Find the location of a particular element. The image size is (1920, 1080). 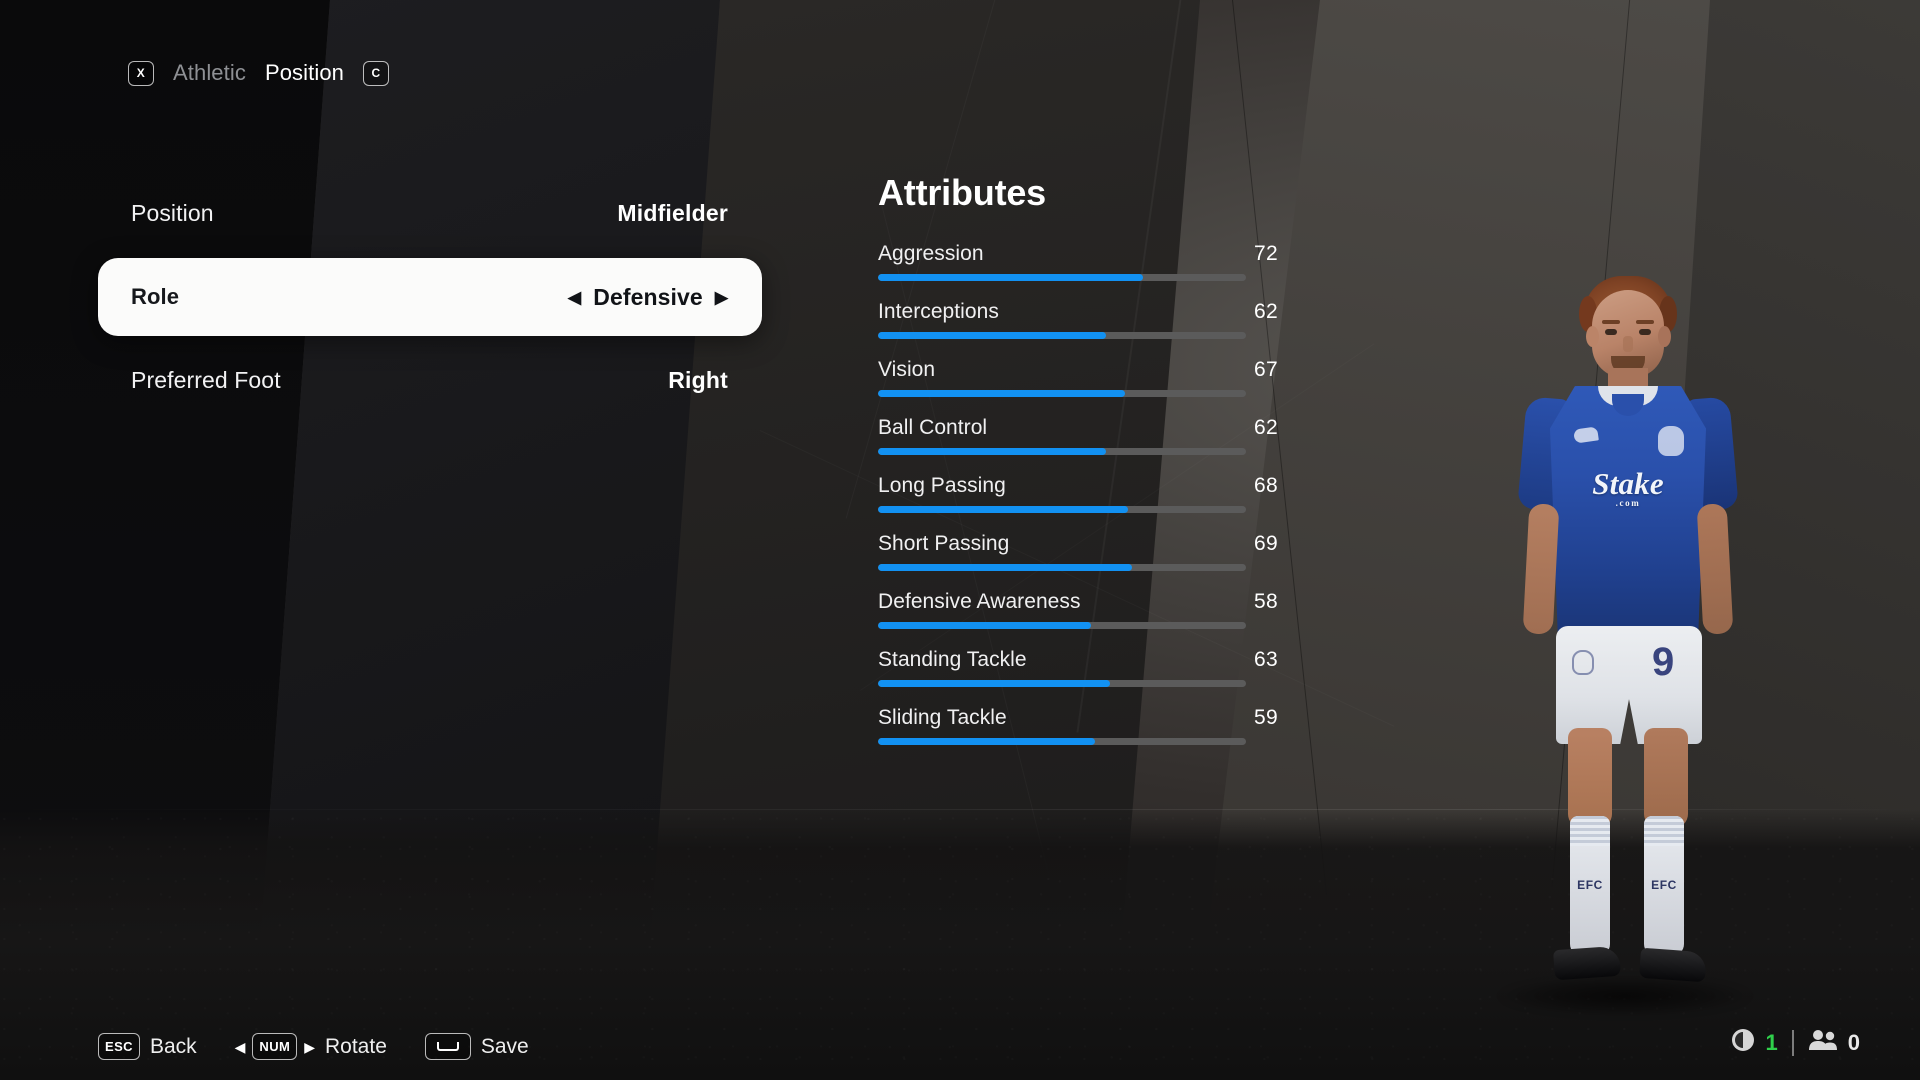

setting-value-preferred-foot: Right is located at coordinates (698, 379).